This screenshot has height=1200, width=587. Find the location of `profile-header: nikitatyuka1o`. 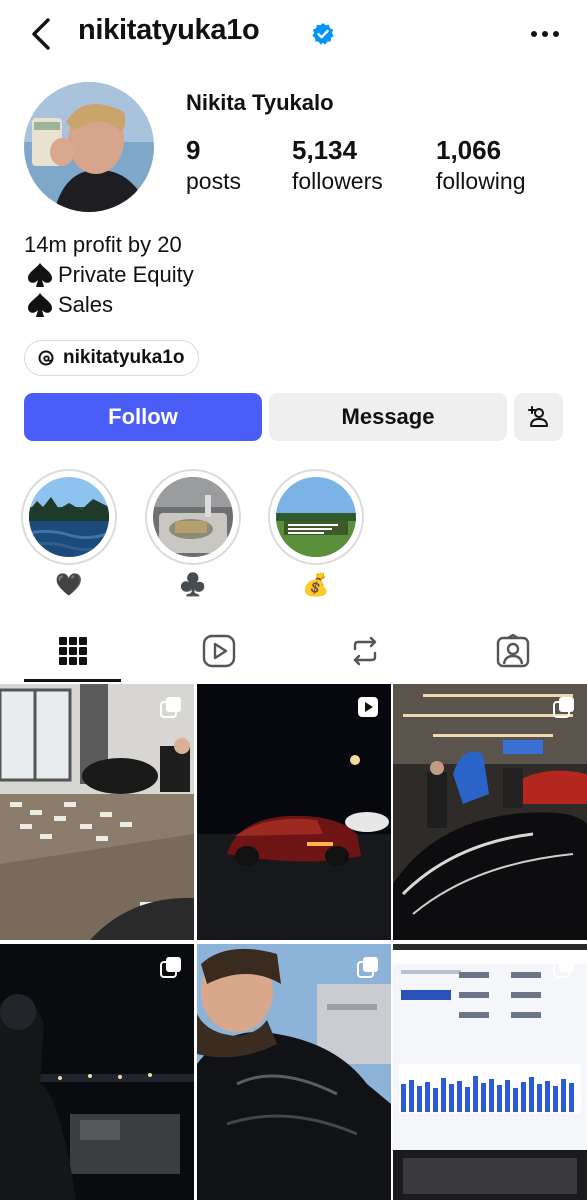

profile-header: nikitatyuka1o is located at coordinates (293, 35).